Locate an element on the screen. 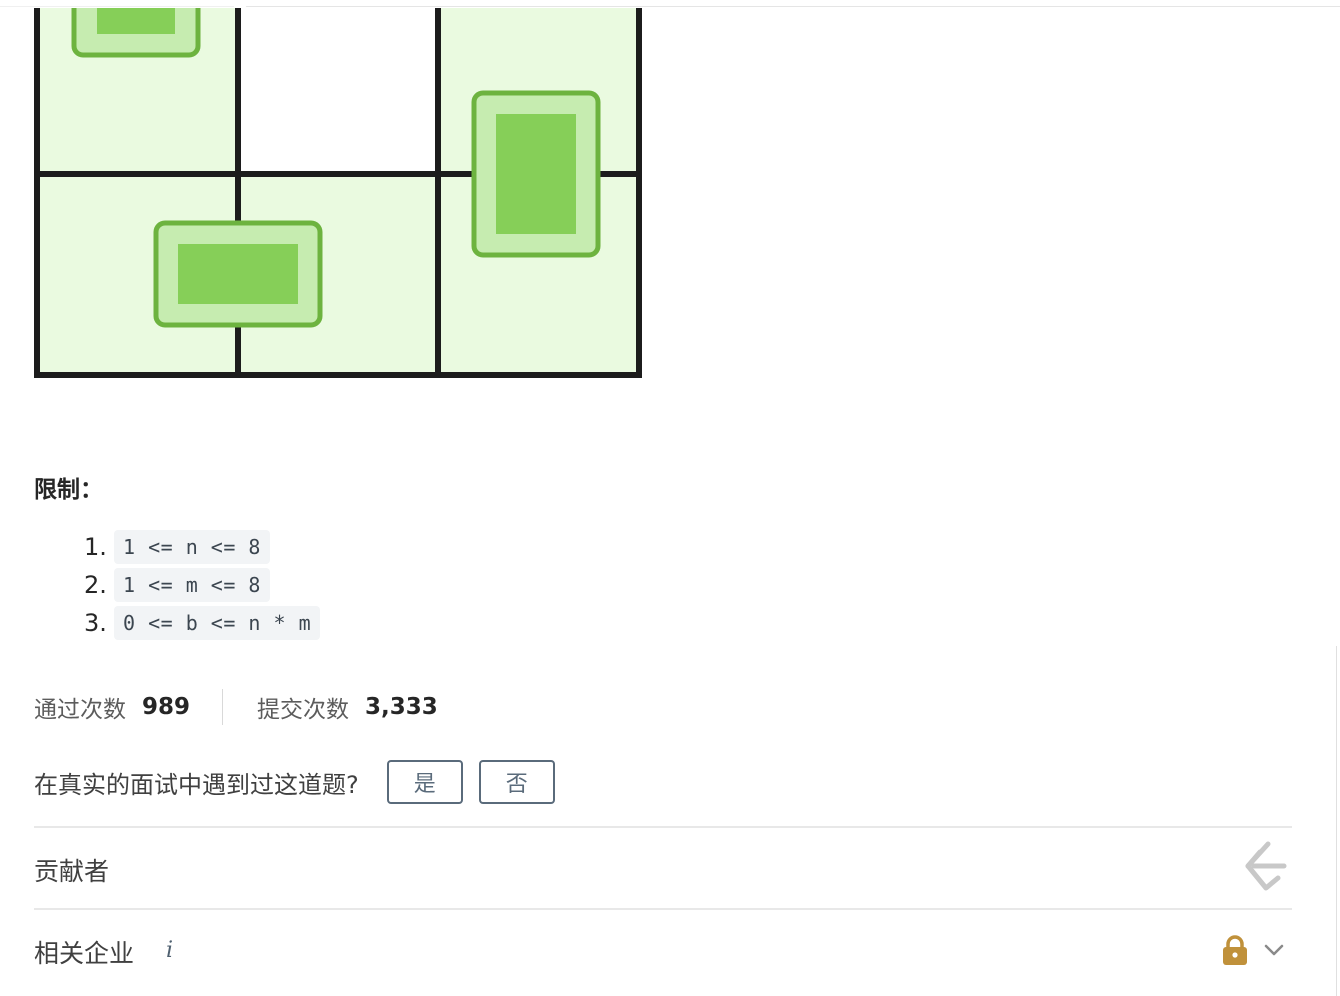 The image size is (1340, 996). yes-button: 是 is located at coordinates (424, 782).